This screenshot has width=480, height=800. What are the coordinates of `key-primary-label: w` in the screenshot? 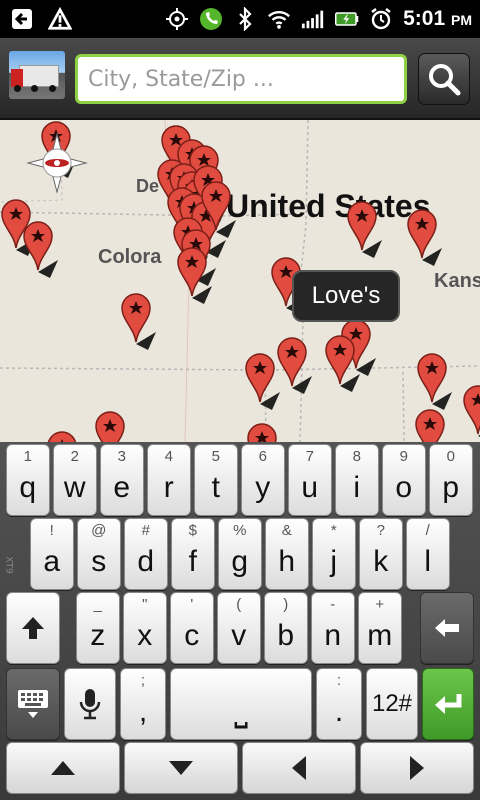 It's located at (74, 487).